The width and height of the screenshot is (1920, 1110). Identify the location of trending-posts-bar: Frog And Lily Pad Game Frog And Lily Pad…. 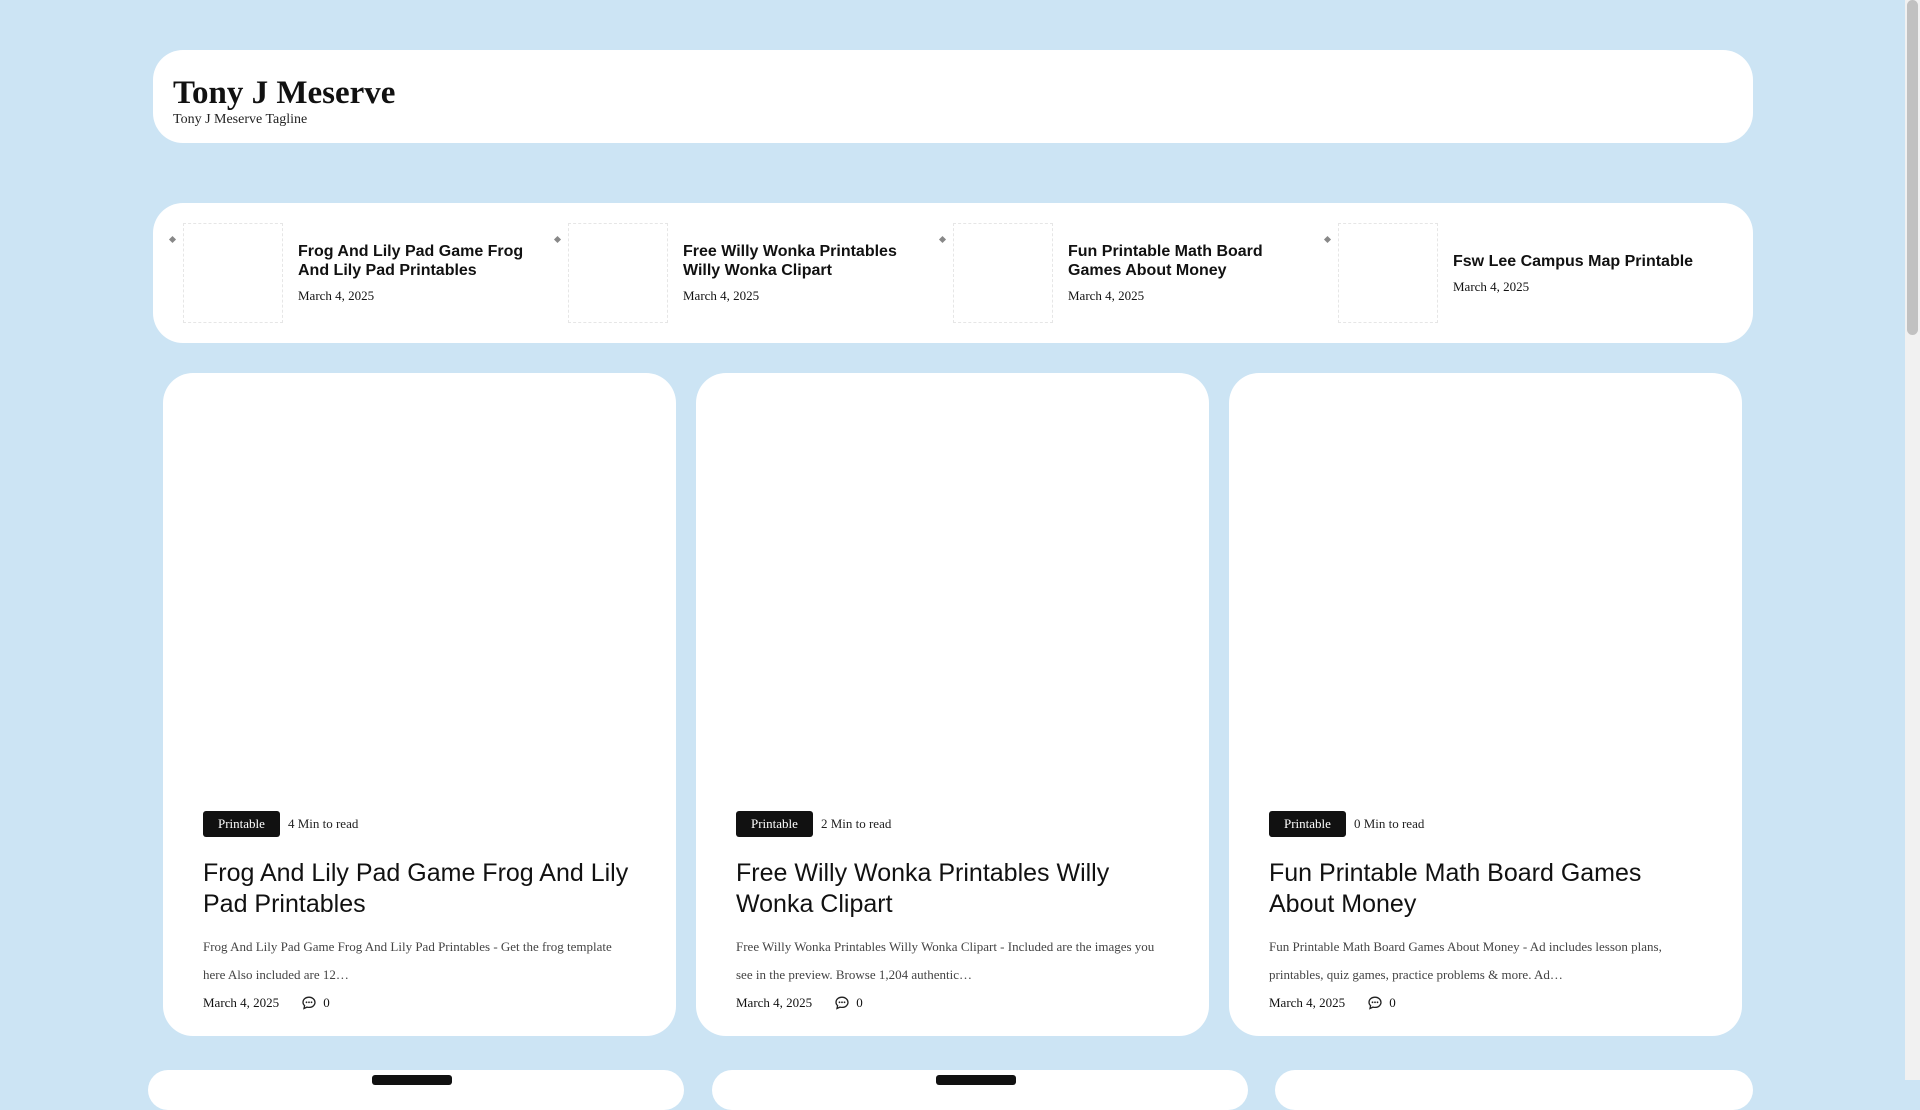
(953, 273).